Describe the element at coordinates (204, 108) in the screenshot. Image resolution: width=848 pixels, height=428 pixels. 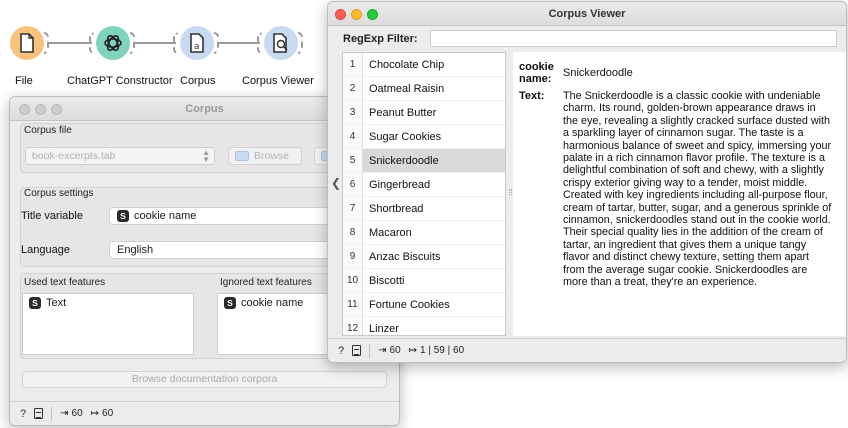
I see `window-title: Corpus` at that location.